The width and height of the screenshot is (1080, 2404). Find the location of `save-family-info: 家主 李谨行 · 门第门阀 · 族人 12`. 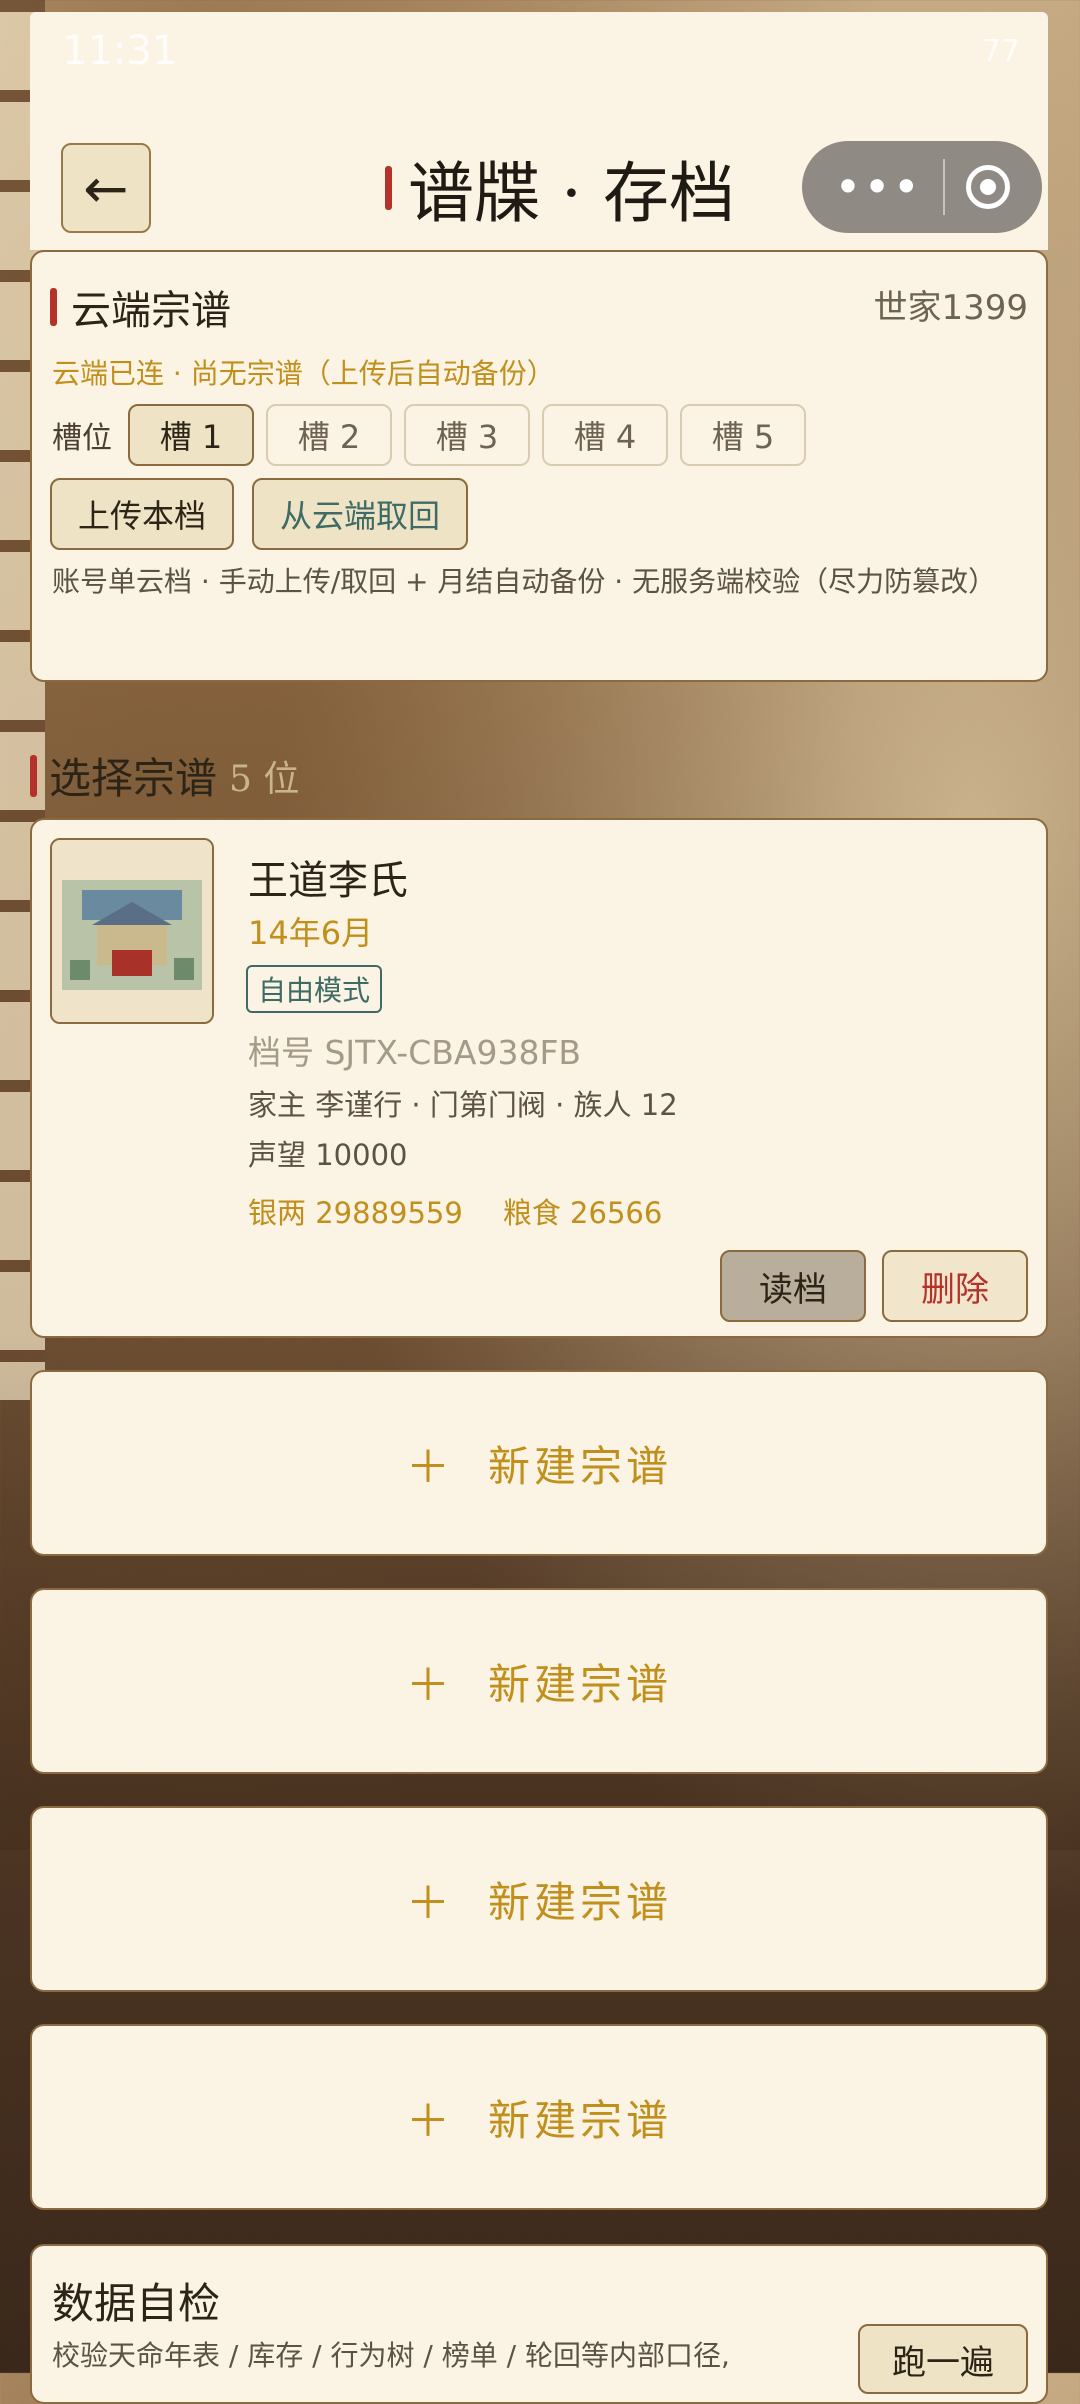

save-family-info: 家主 李谨行 · 门第门阀 · 族人 12 is located at coordinates (463, 1105).